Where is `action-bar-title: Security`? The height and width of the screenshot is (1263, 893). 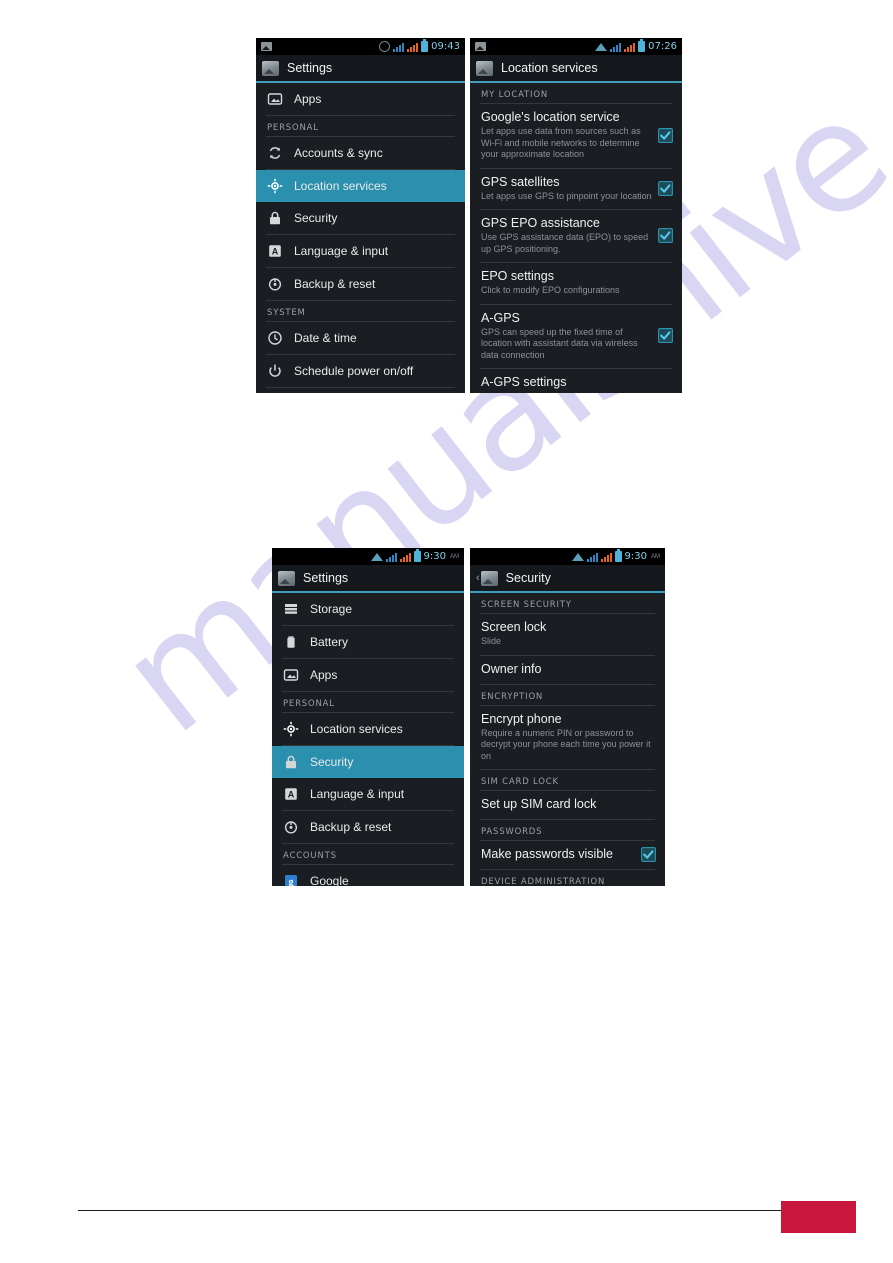 action-bar-title: Security is located at coordinates (528, 578).